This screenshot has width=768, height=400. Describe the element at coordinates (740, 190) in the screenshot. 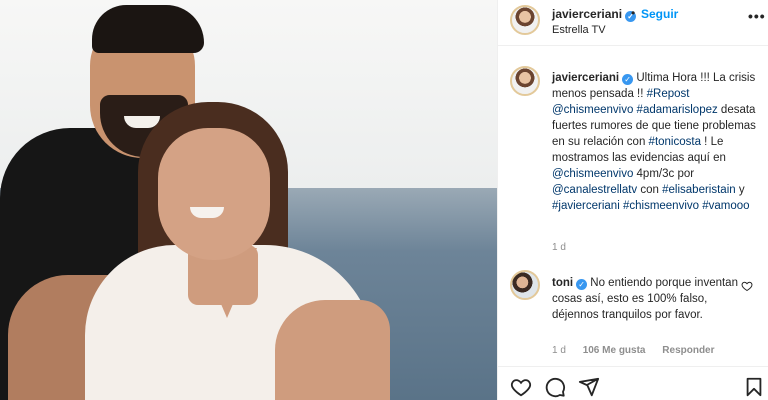

I see `caption-text-fragment: y` at that location.